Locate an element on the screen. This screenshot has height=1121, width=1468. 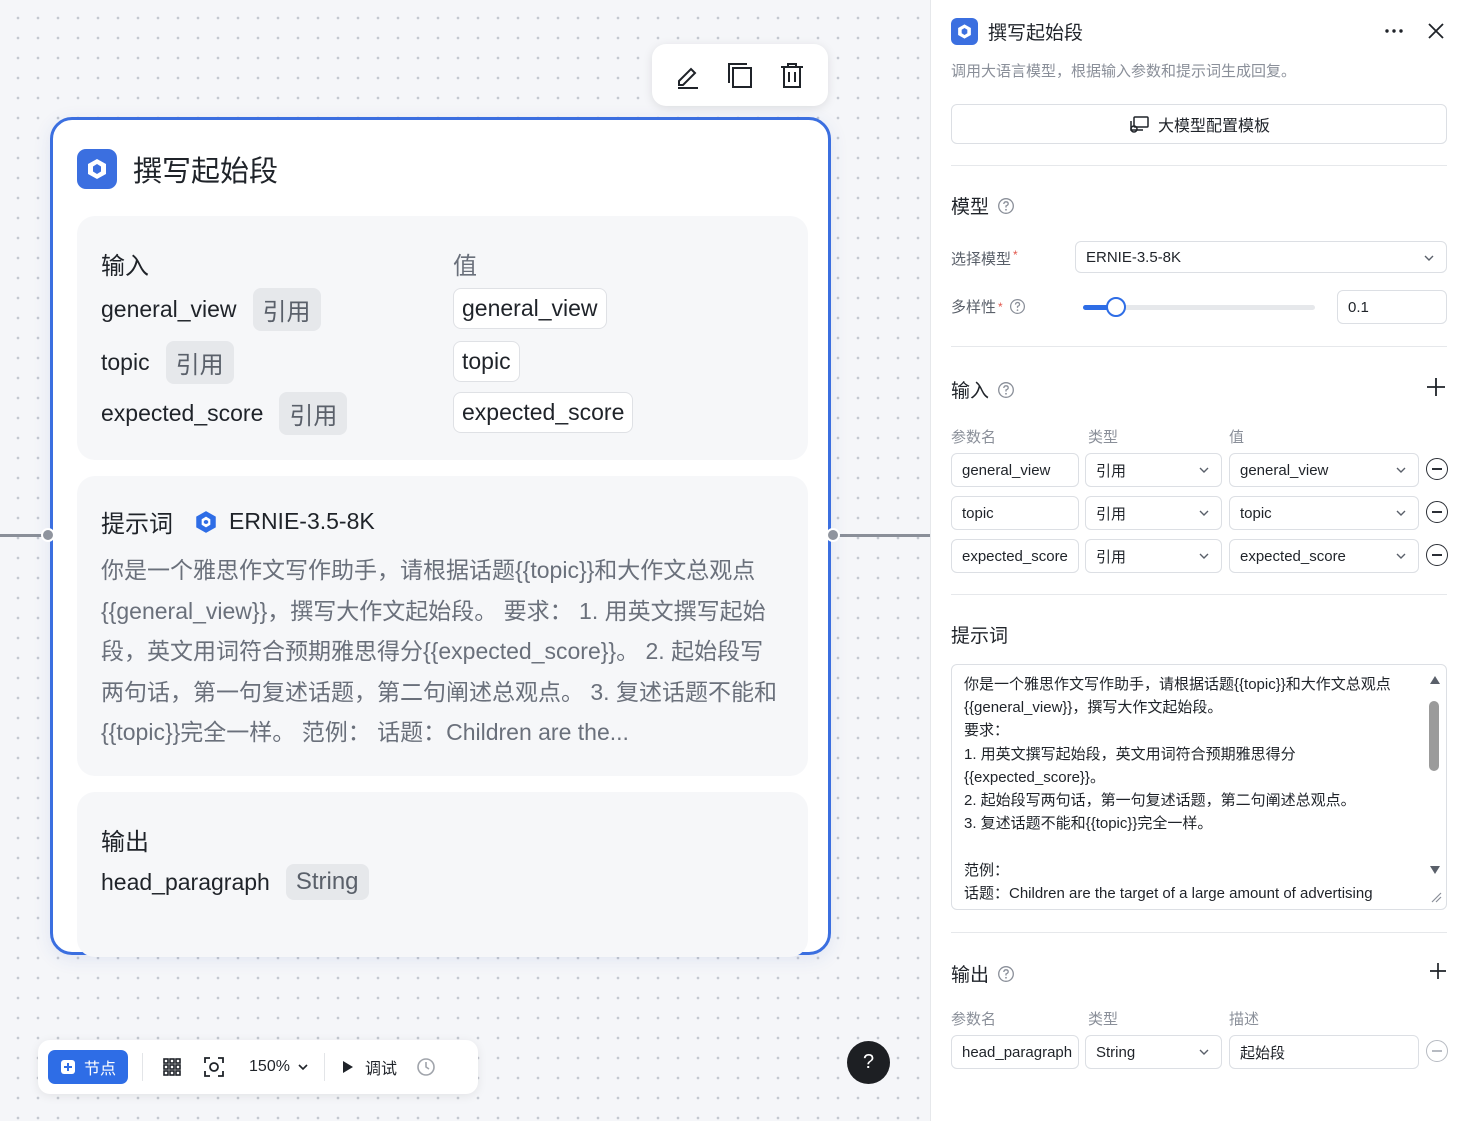
canvas-bottom-toolbar: 节点 150% 调试 is located at coordinates (258, 1067).